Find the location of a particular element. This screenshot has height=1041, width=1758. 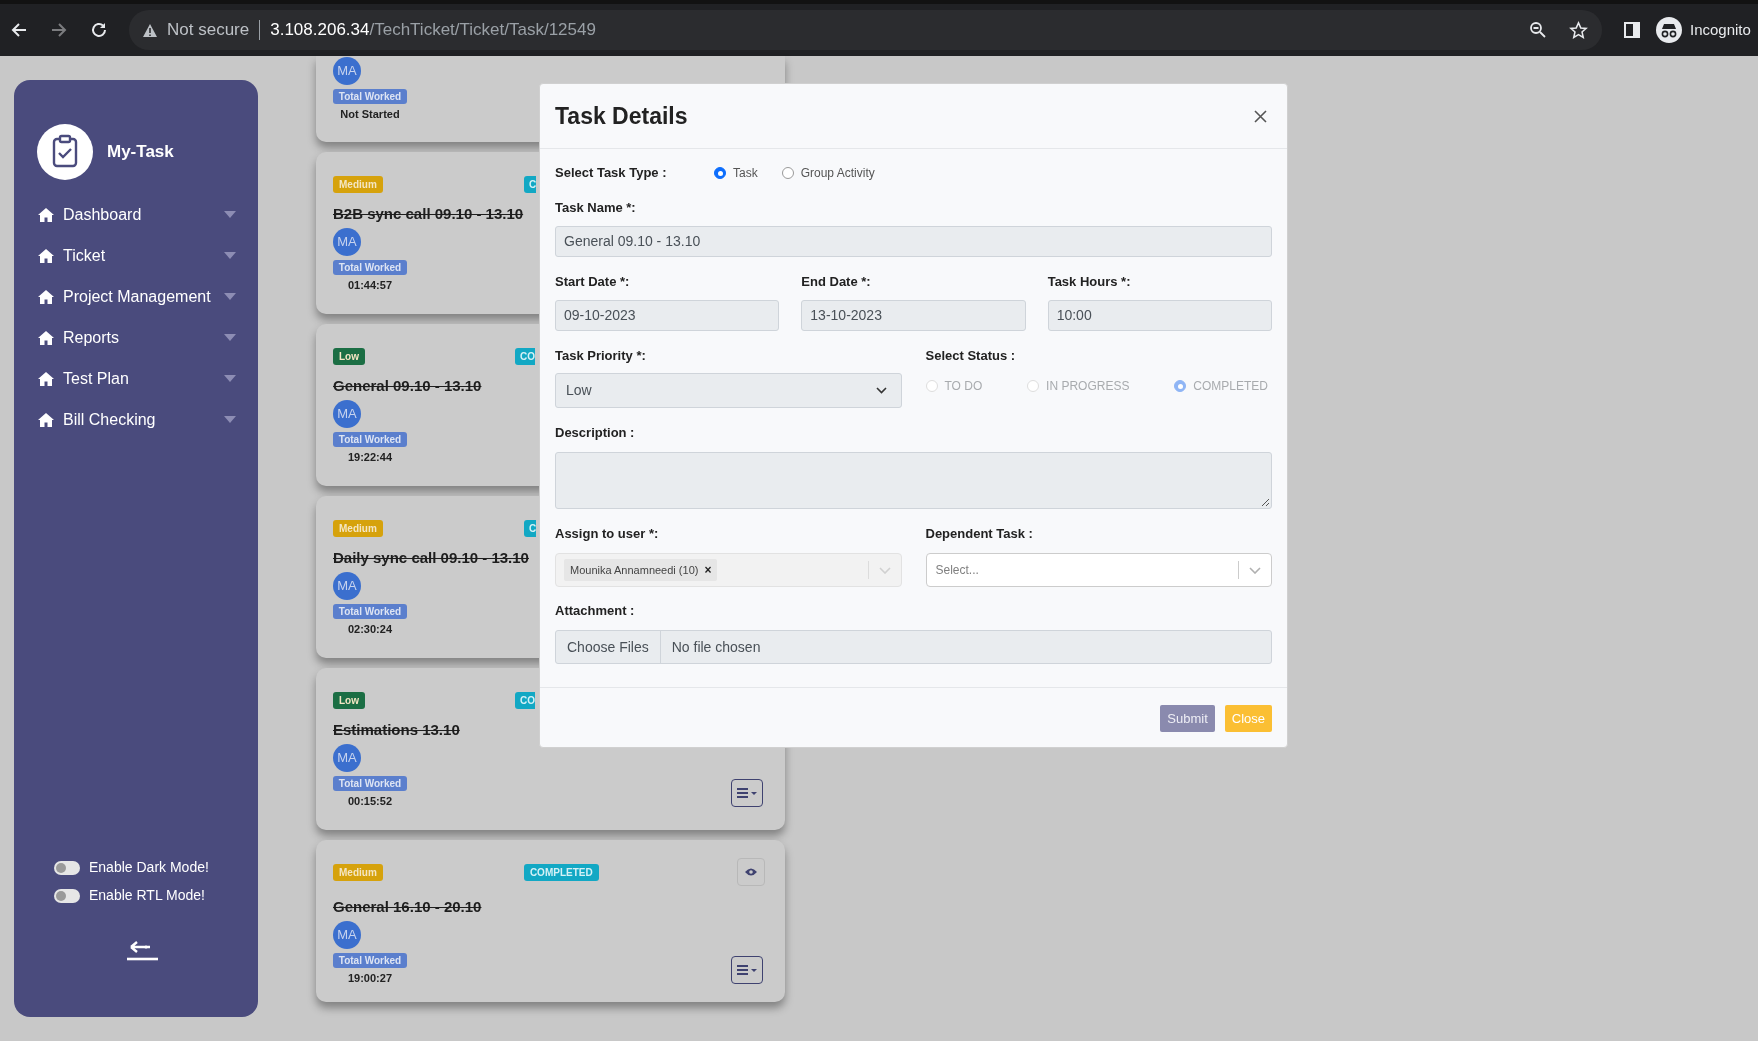

address-bar: Not secure 3.108.206.34/TechTicket/Ticket/Task/12549 is located at coordinates (865, 30).